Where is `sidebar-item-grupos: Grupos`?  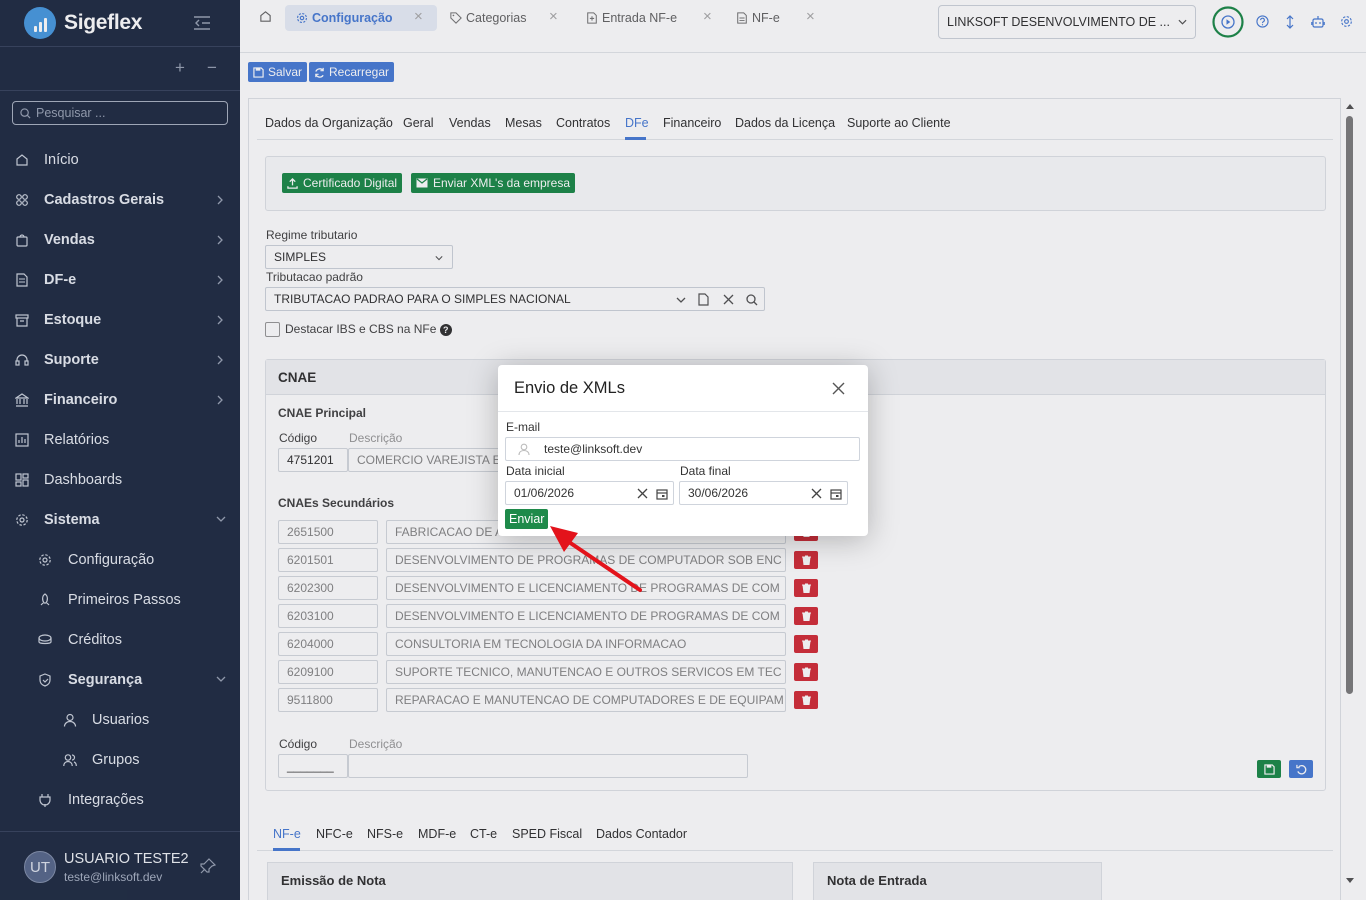
sidebar-item-grupos: Grupos is located at coordinates (120, 760).